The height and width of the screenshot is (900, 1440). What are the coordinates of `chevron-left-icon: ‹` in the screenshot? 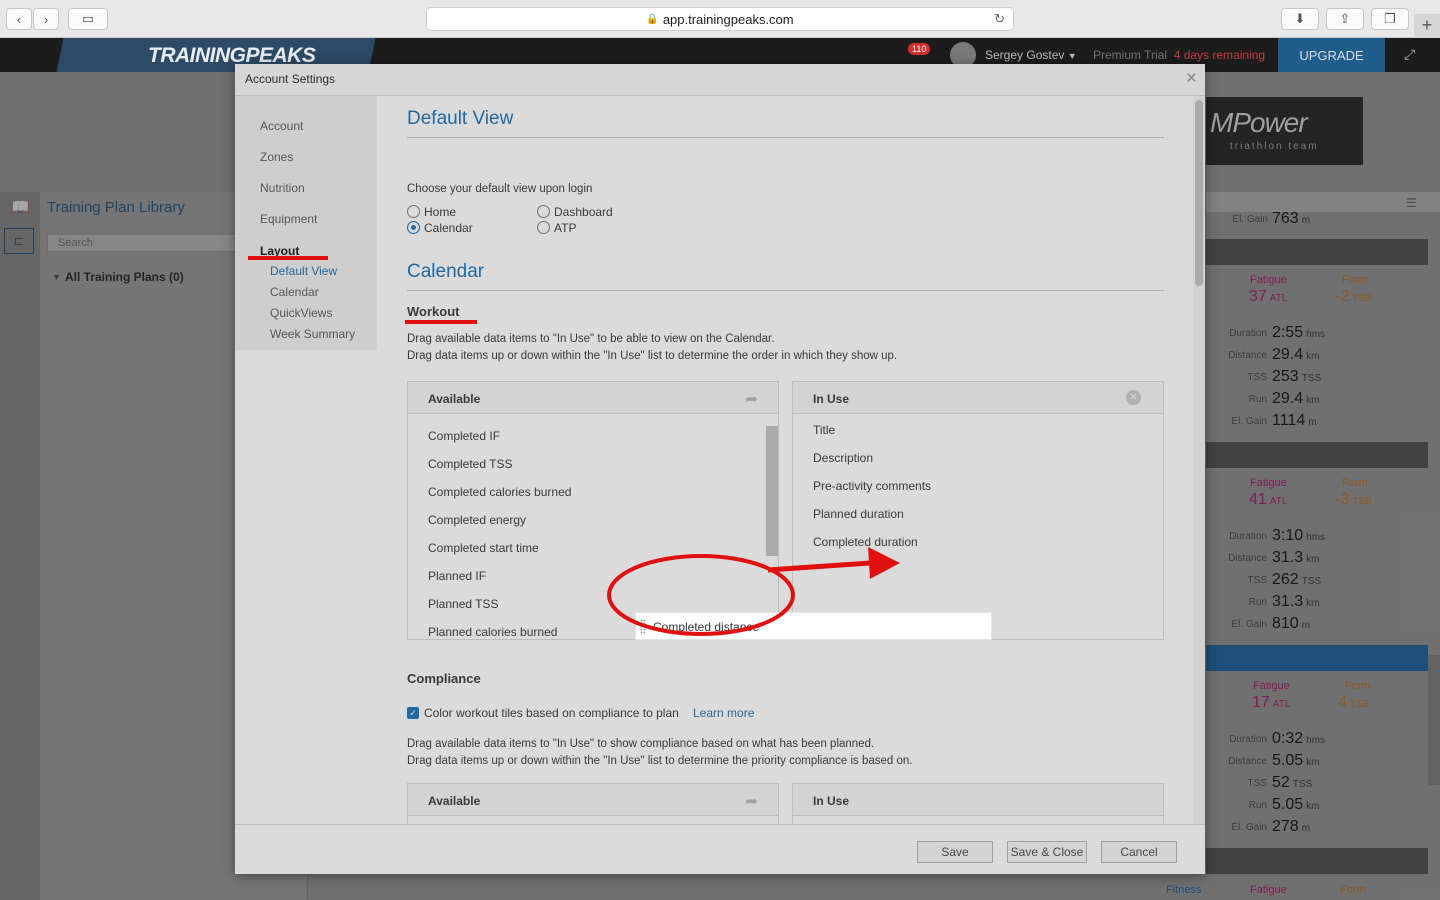 It's located at (19, 19).